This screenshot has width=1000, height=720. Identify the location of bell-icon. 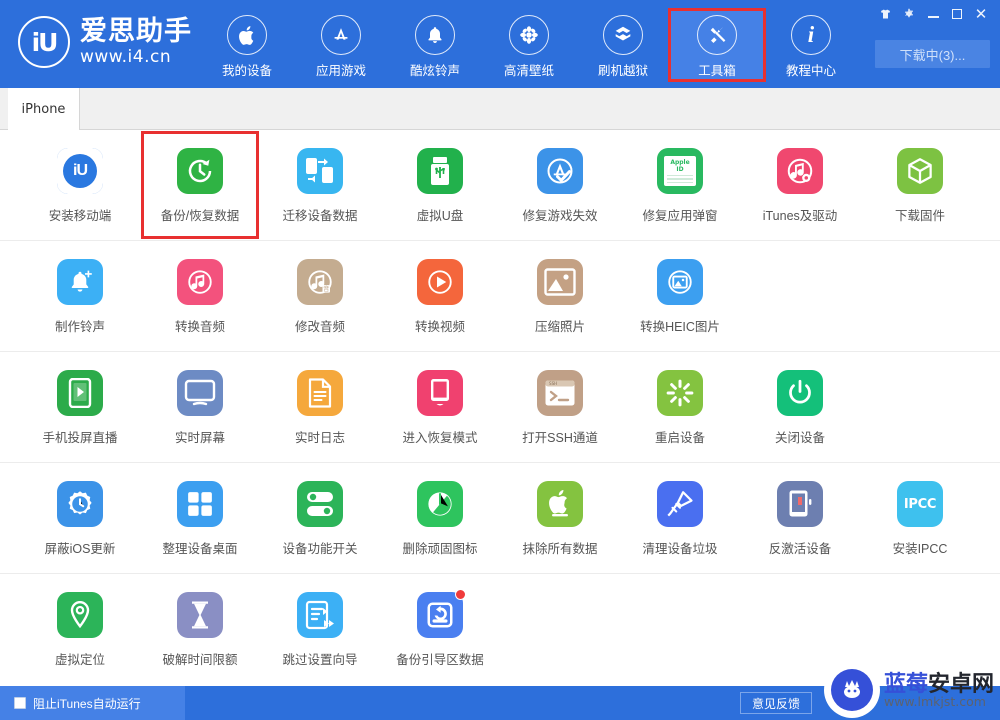
(435, 35).